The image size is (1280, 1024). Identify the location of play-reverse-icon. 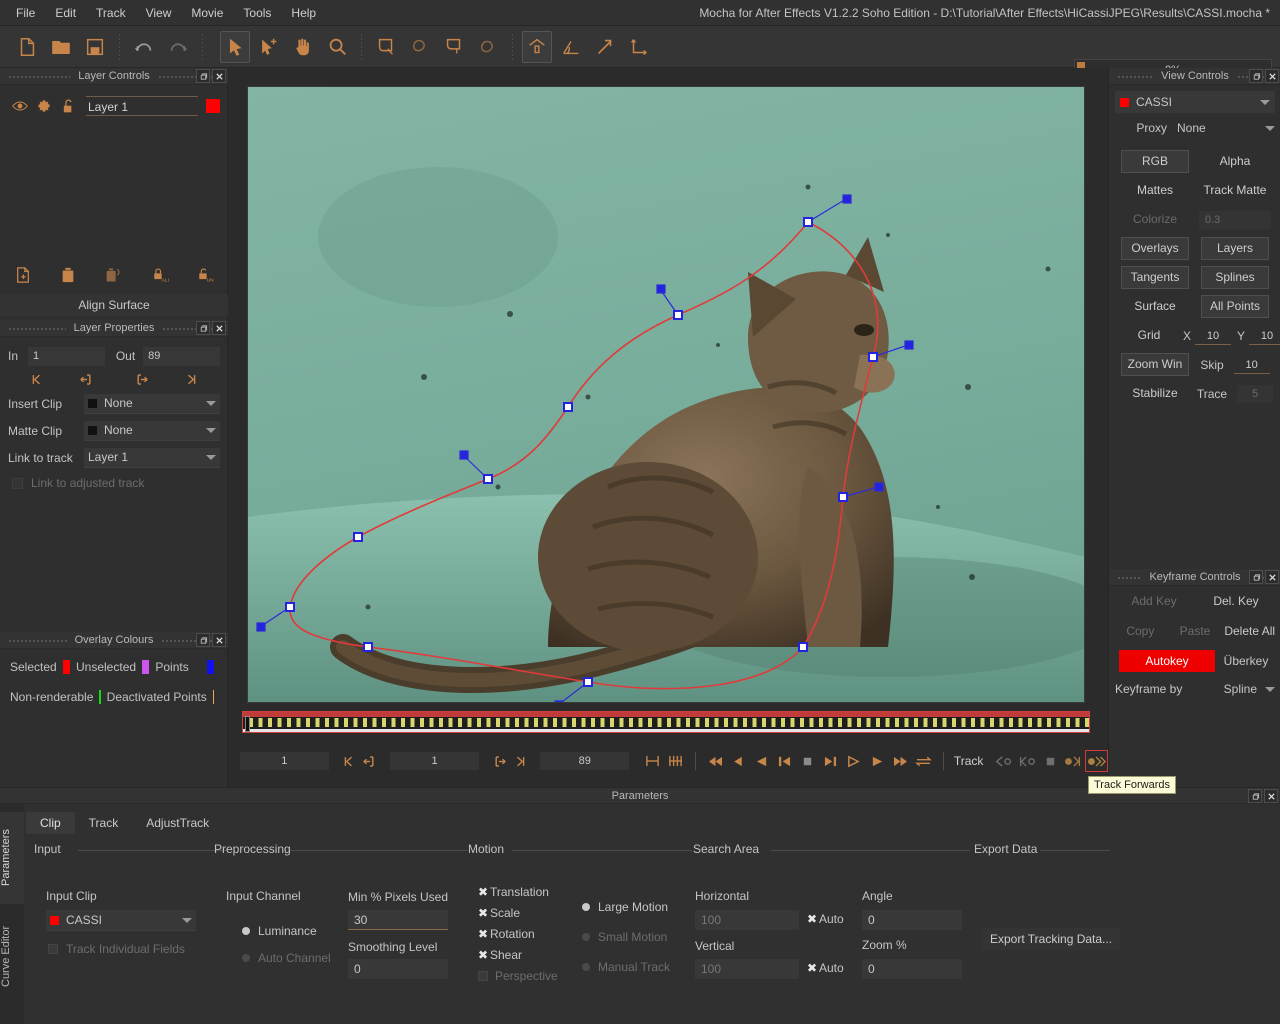
(853, 761).